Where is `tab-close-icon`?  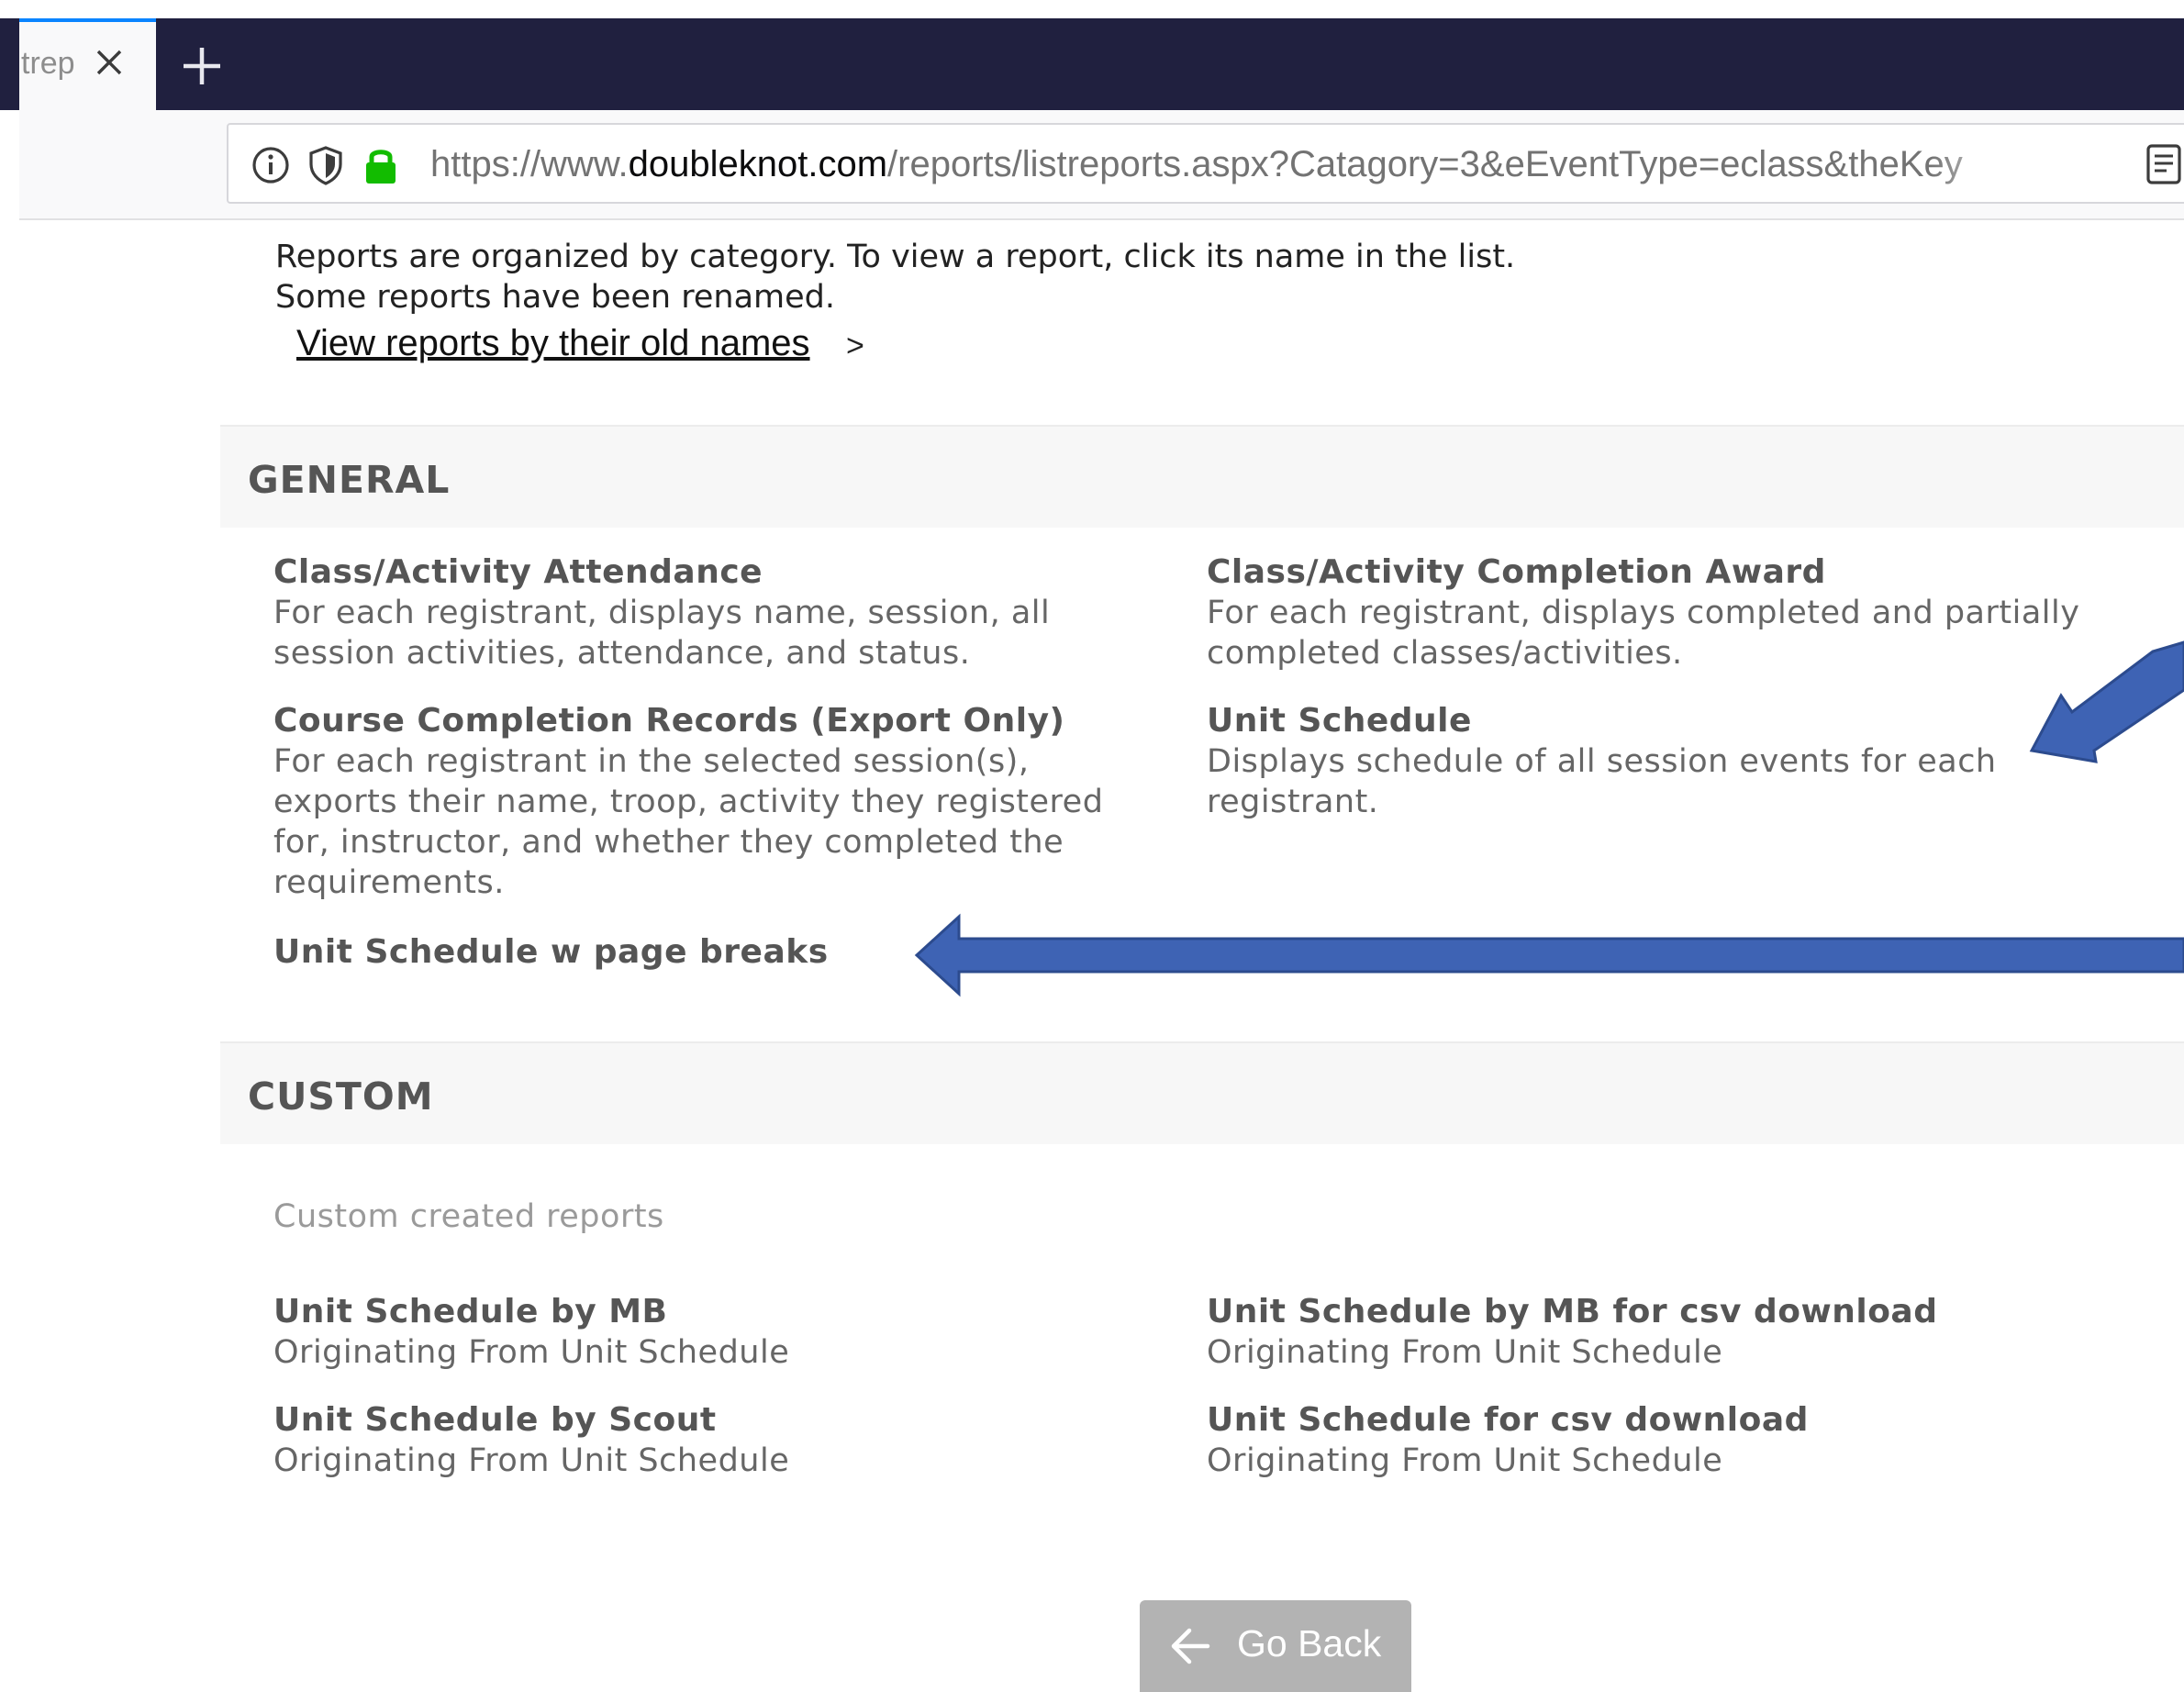
tab-close-icon is located at coordinates (109, 62).